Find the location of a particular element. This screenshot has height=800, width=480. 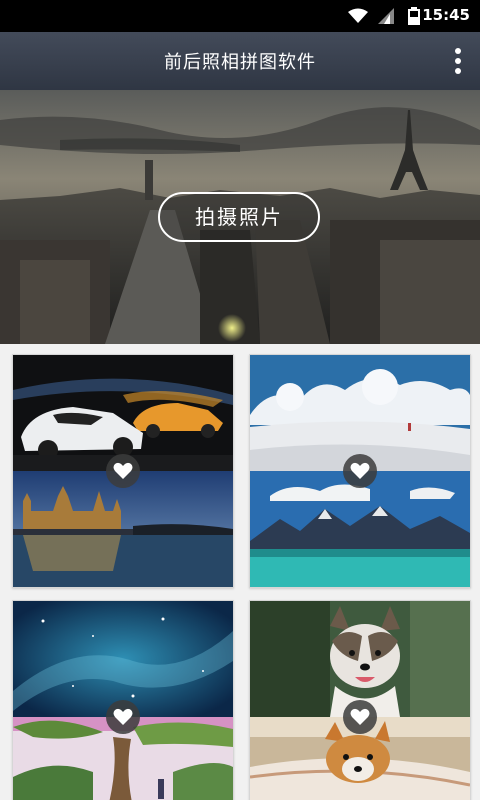

battery-icon is located at coordinates (414, 16).